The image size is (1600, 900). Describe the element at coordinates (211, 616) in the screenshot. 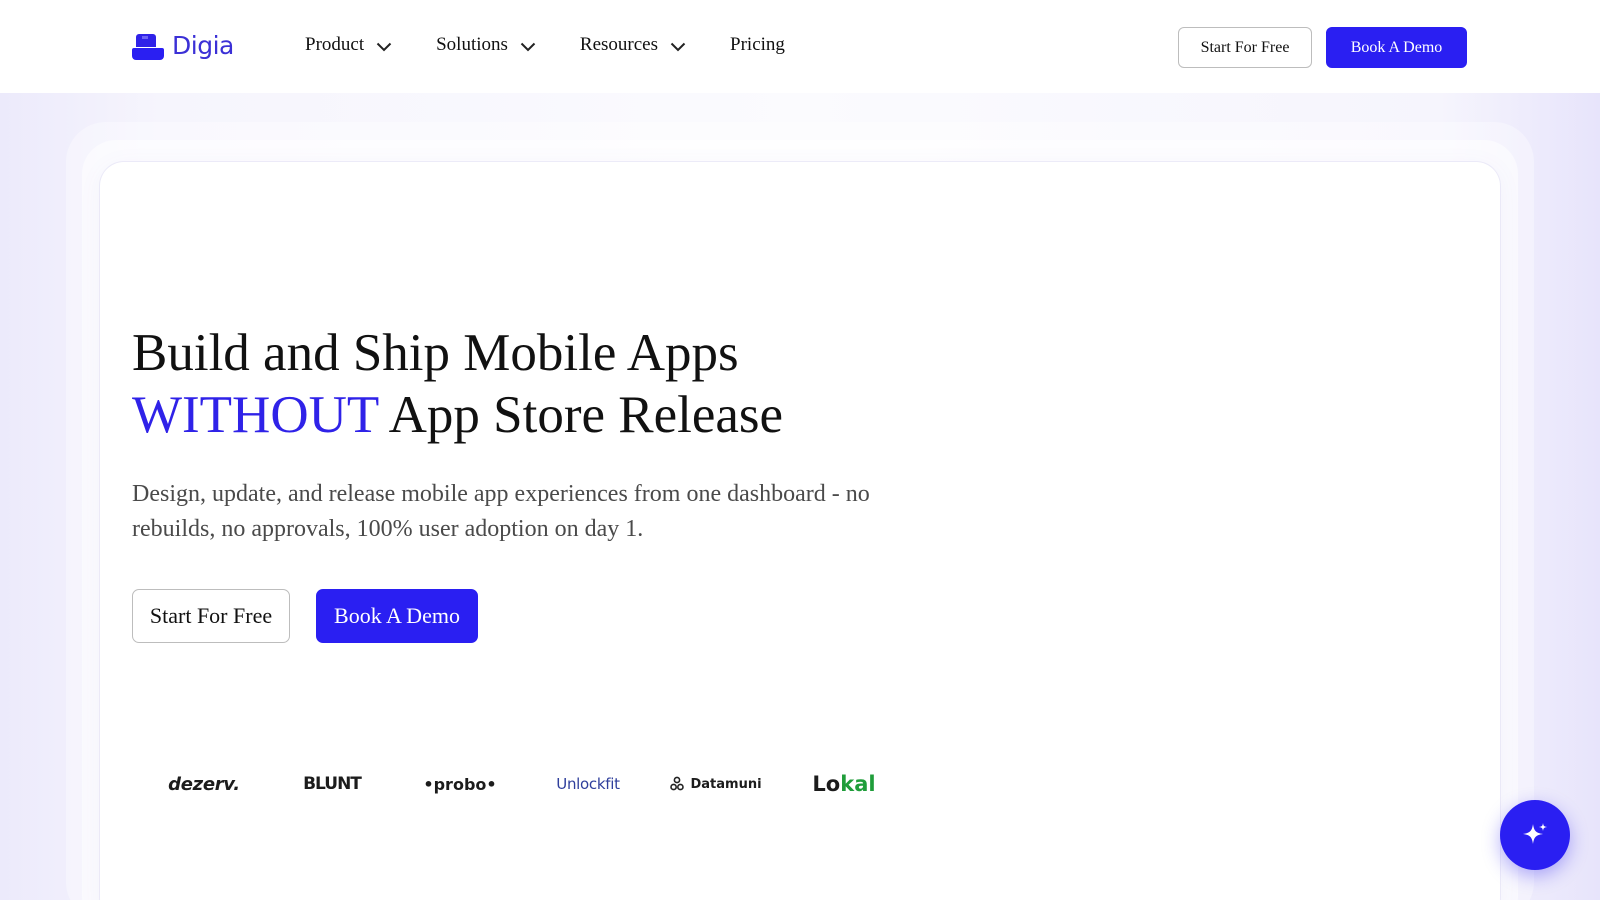

I see `hero-start-free-button: Start For Free` at that location.